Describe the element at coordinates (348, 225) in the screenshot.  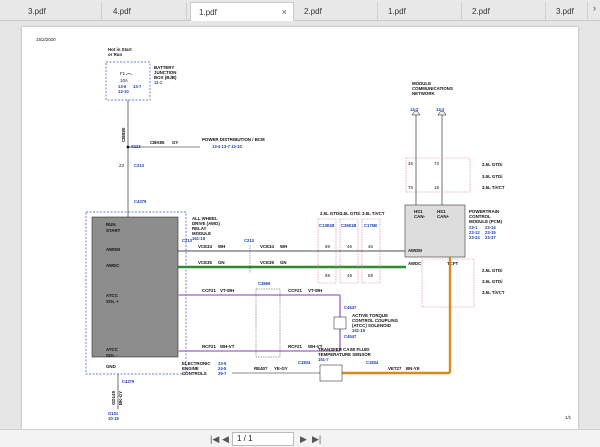
I see `diagram-label: C3551B` at that location.